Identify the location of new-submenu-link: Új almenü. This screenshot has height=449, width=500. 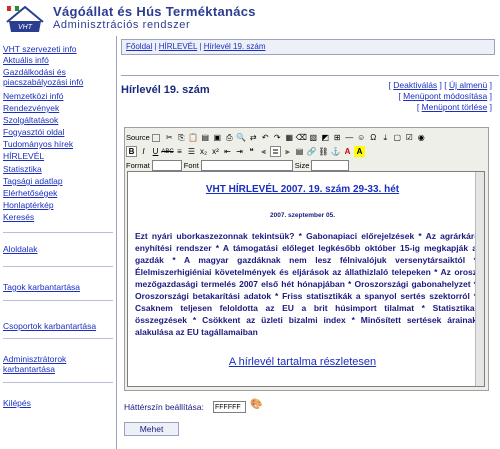
(468, 85).